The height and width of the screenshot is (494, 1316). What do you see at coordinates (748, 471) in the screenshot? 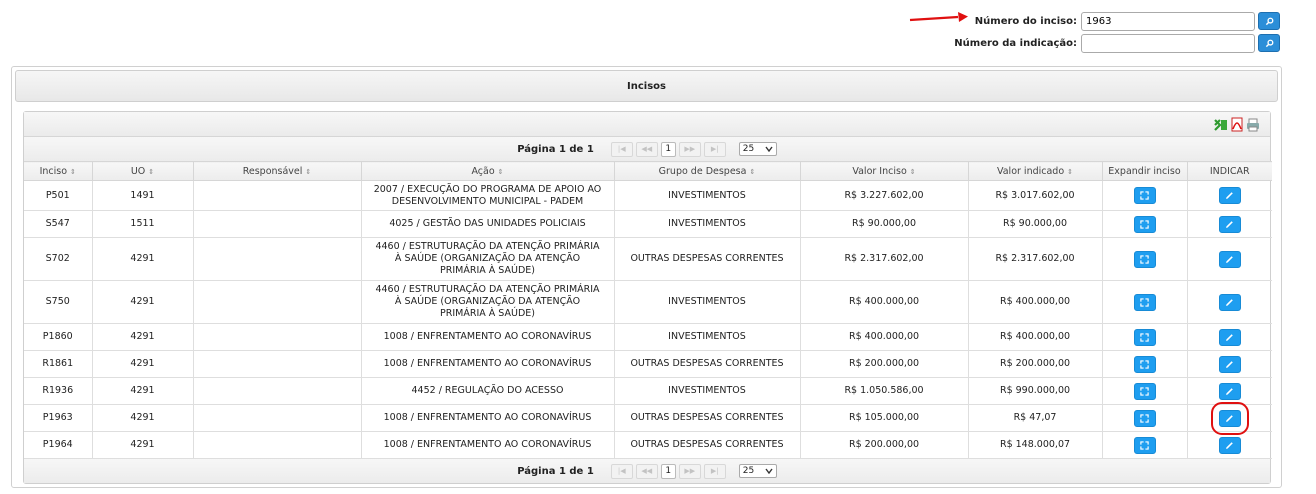
I see `rows-per-page-value: 25` at bounding box center [748, 471].